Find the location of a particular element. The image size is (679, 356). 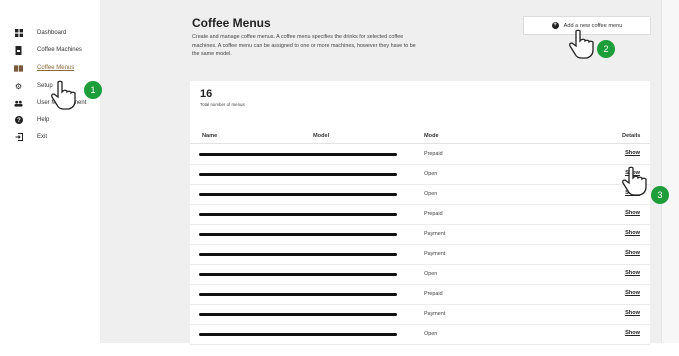

sidebar-item-coffee-menus: Coffee Menus is located at coordinates (44, 68).